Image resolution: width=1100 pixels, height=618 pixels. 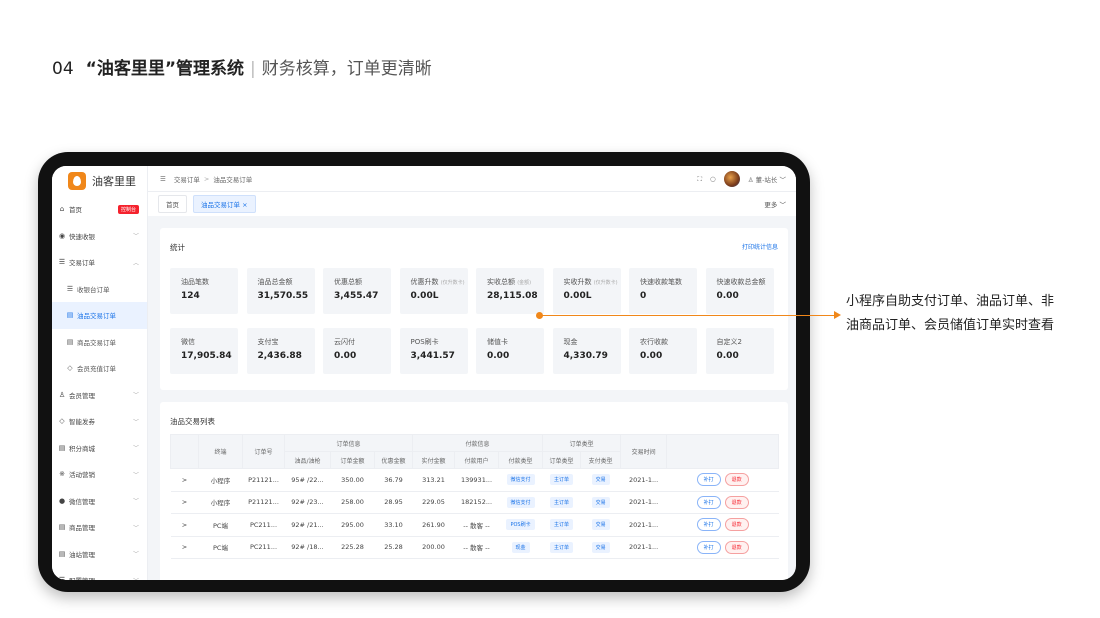 What do you see at coordinates (283, 296) in the screenshot?
I see `stat-value: 31,570.55` at bounding box center [283, 296].